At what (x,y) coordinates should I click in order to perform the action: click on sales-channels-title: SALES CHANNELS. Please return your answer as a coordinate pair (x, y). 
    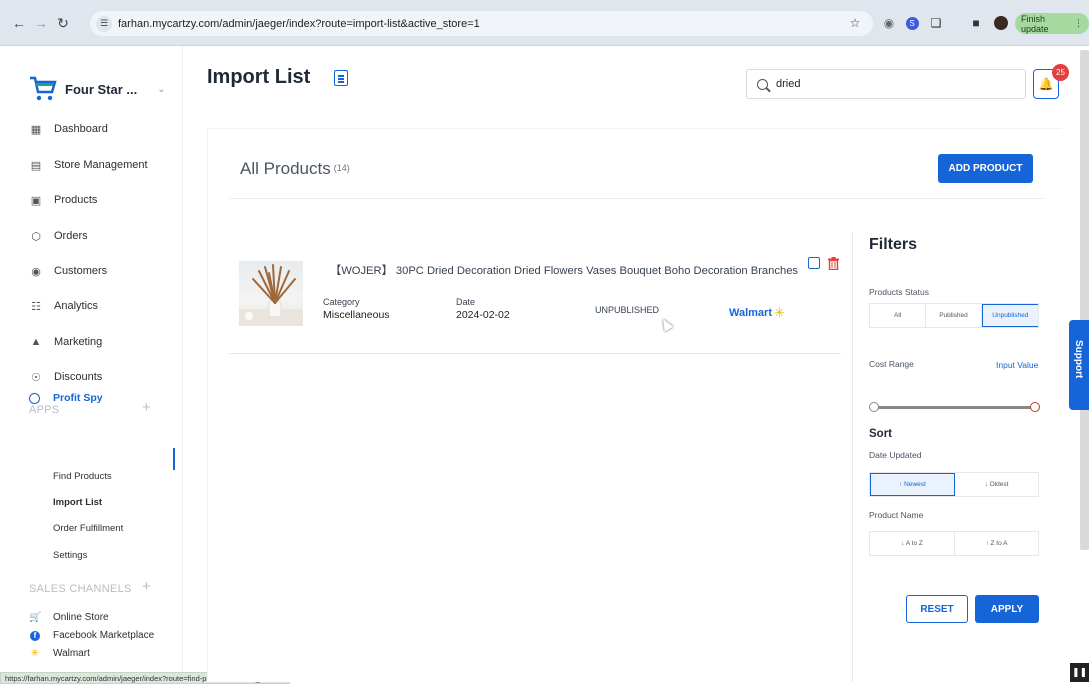
    Looking at the image, I should click on (80, 589).